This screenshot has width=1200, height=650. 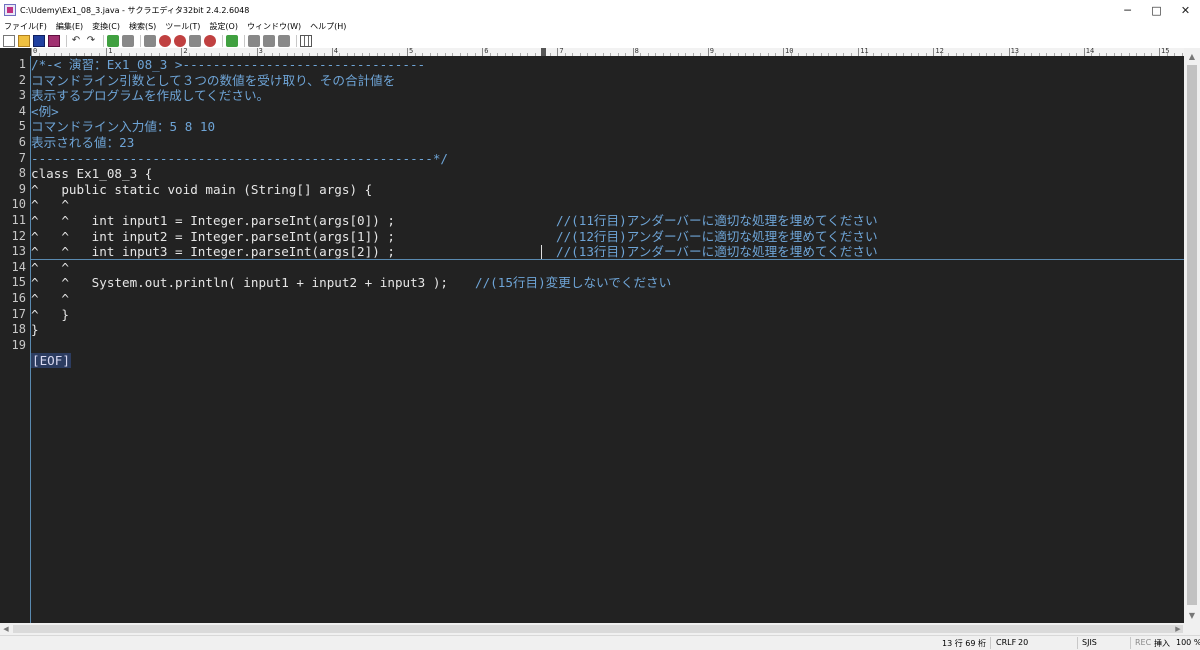 What do you see at coordinates (195, 40) in the screenshot?
I see `grep-icon` at bounding box center [195, 40].